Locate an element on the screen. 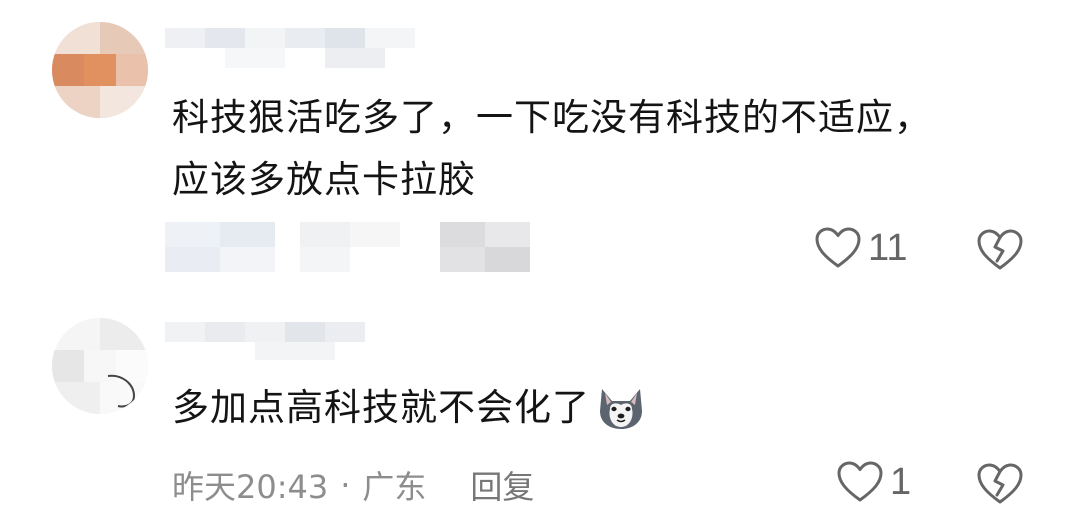  comment-text: 多加点高科技就不会化了 is located at coordinates (409, 408).